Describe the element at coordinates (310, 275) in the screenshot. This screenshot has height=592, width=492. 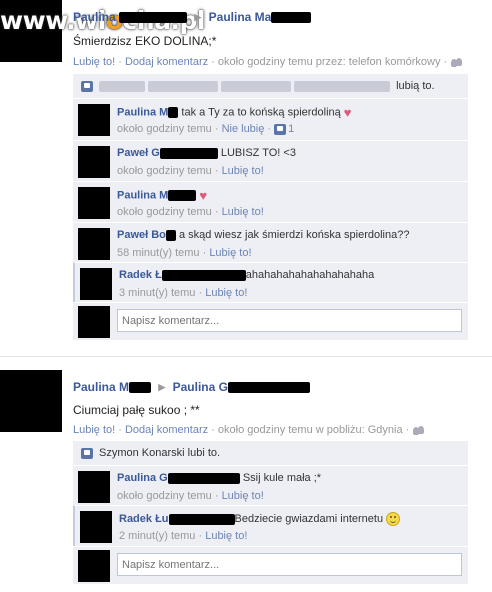
I see `comment-text: ahahahahahahahahahaha` at that location.